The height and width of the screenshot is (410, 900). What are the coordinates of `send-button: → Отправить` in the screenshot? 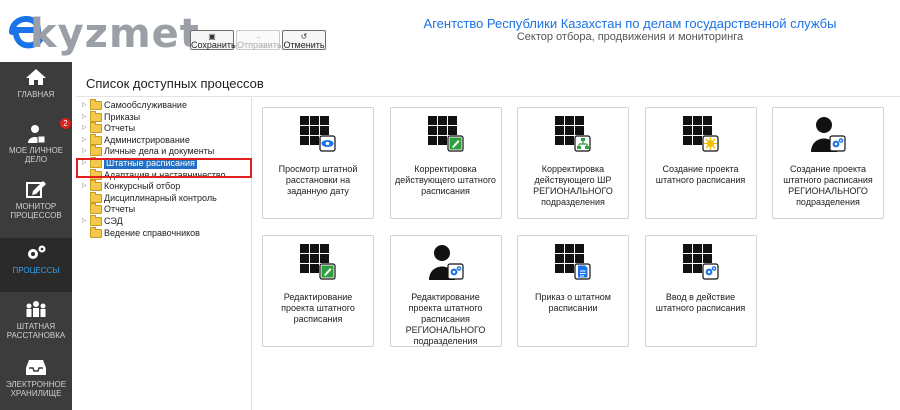 It's located at (259, 40).